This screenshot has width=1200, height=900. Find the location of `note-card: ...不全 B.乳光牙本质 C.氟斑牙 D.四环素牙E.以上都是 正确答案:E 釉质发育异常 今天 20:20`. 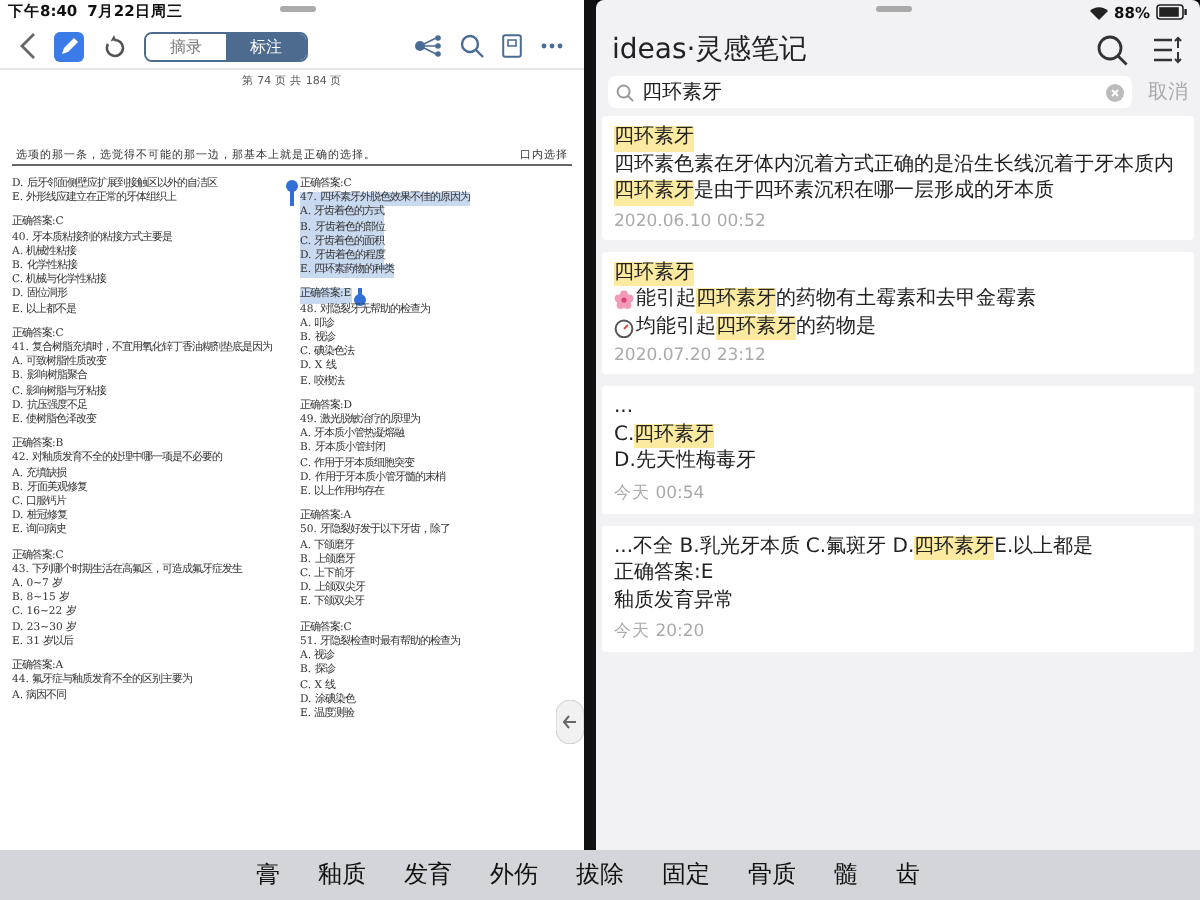

note-card: ...不全 B.乳光牙本质 C.氟斑牙 D.四环素牙E.以上都是 正确答案:E 釉质发育异常 今天 20:20 is located at coordinates (898, 588).